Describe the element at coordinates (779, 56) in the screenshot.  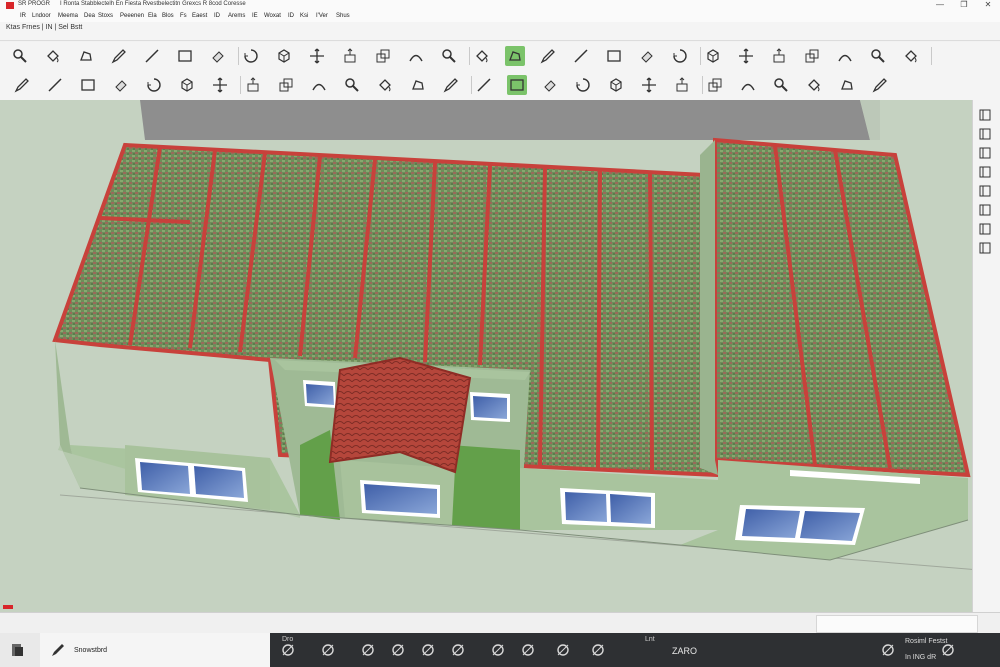
I see `wall-icon` at that location.